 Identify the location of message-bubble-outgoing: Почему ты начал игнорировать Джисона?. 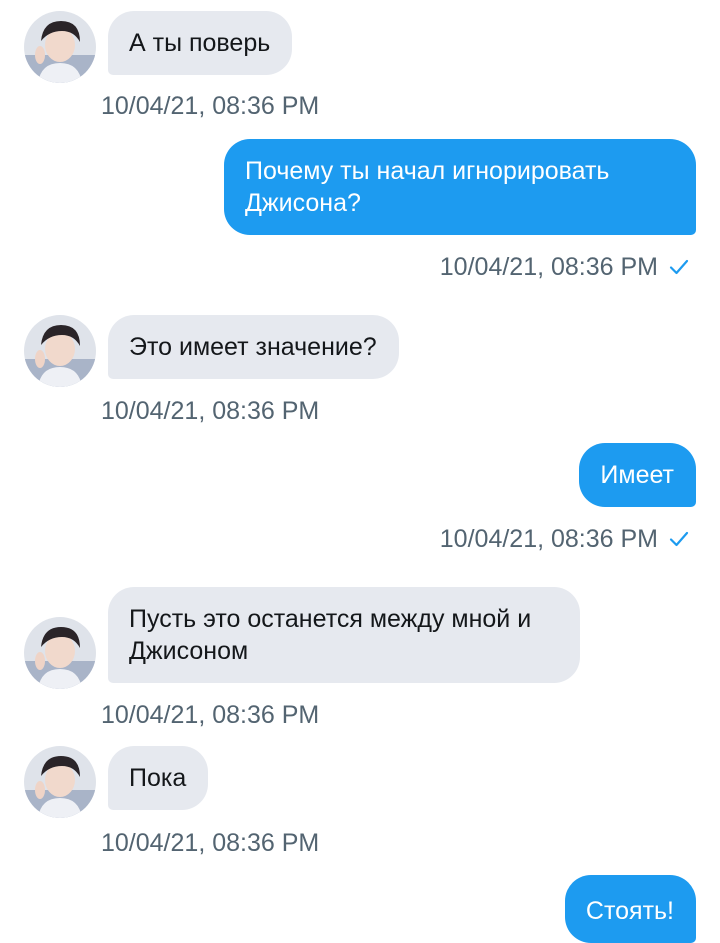
(460, 187).